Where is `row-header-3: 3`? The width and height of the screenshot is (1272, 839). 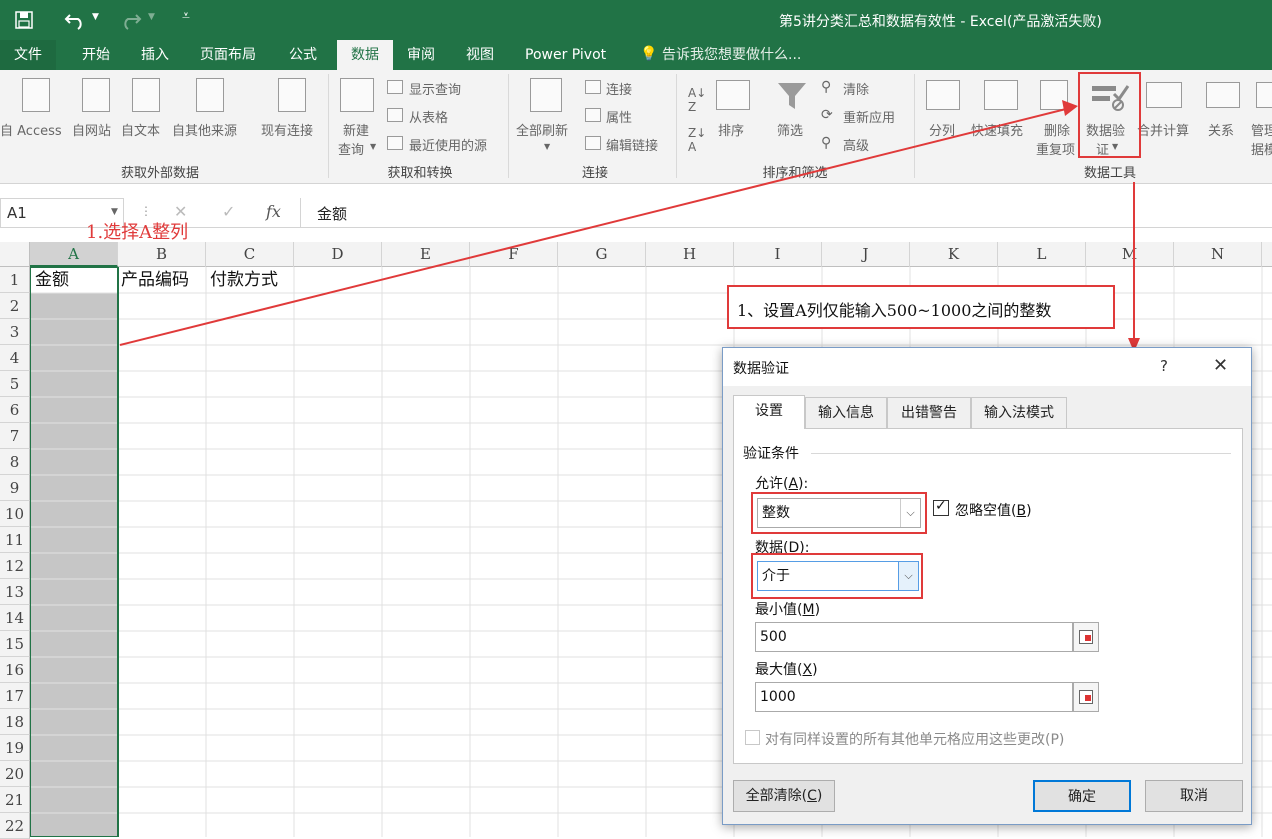 row-header-3: 3 is located at coordinates (15, 332).